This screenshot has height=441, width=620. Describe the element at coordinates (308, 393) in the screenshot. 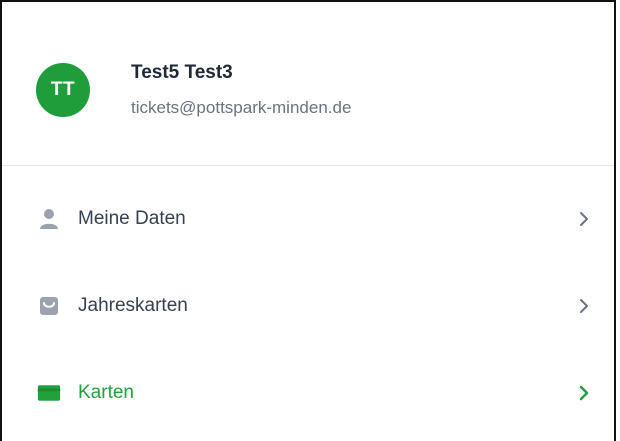

I see `menu-item-karten: Karten` at that location.